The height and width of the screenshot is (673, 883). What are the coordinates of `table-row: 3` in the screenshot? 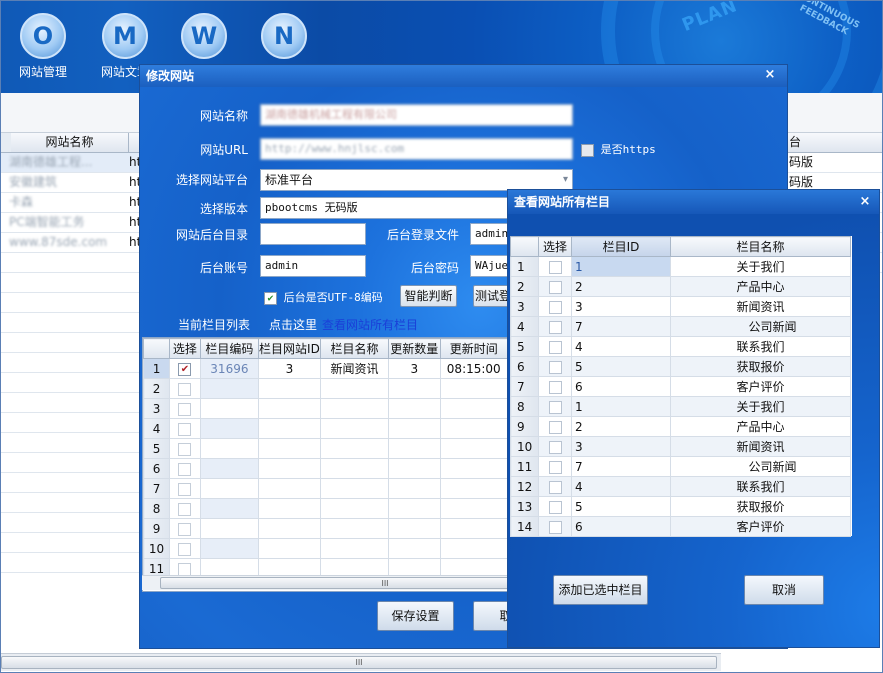 It's located at (325, 408).